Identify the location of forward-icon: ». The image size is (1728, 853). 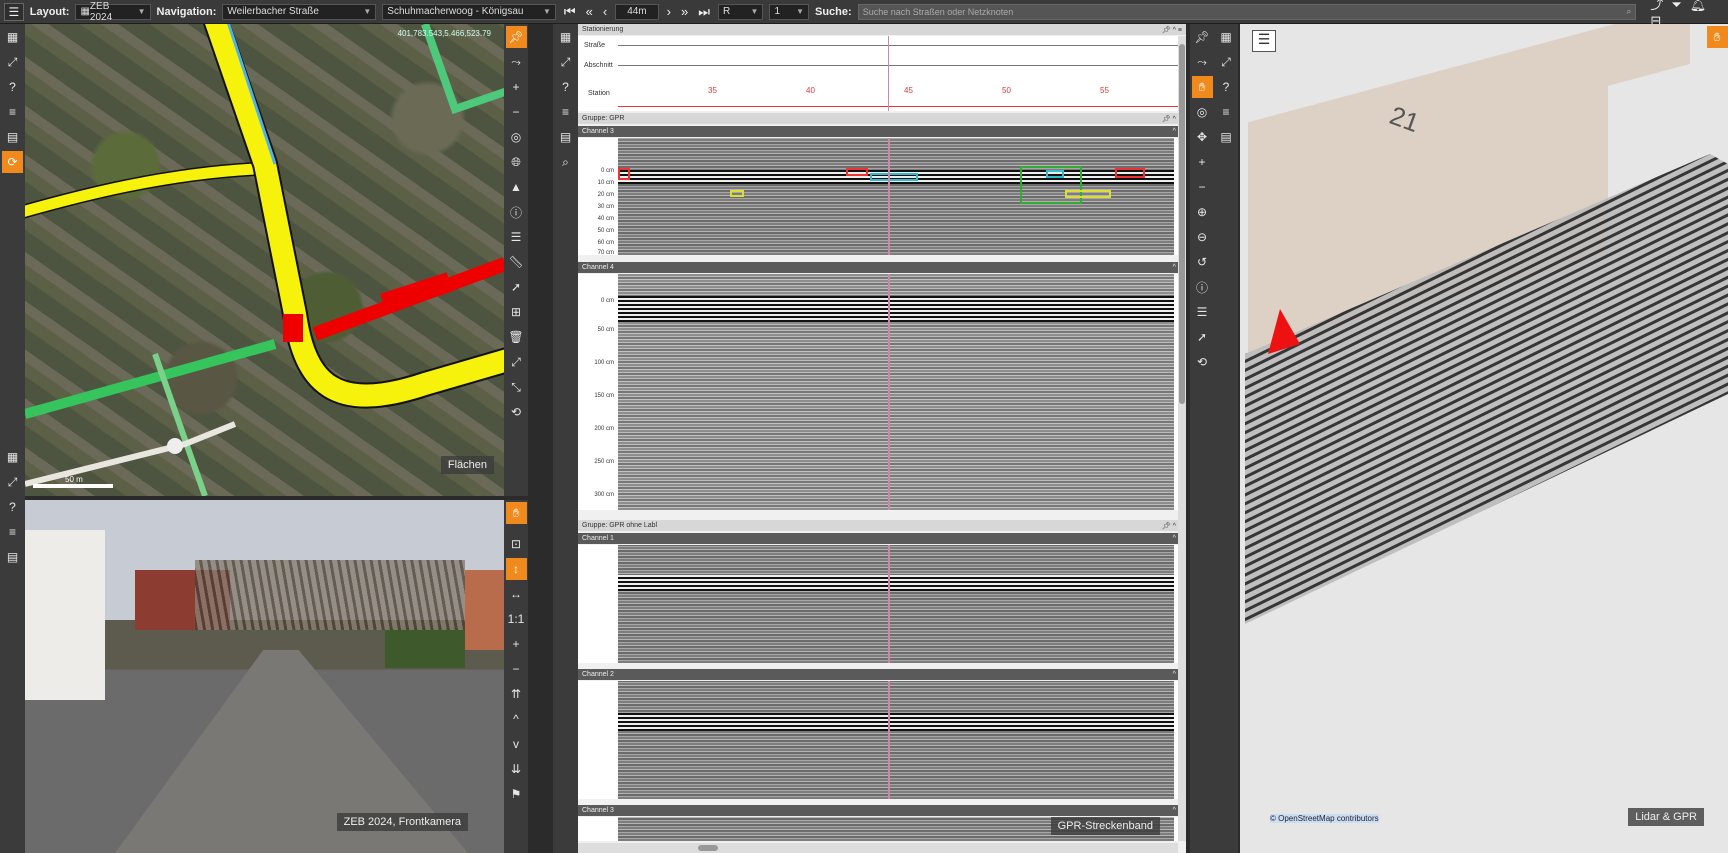
(684, 11).